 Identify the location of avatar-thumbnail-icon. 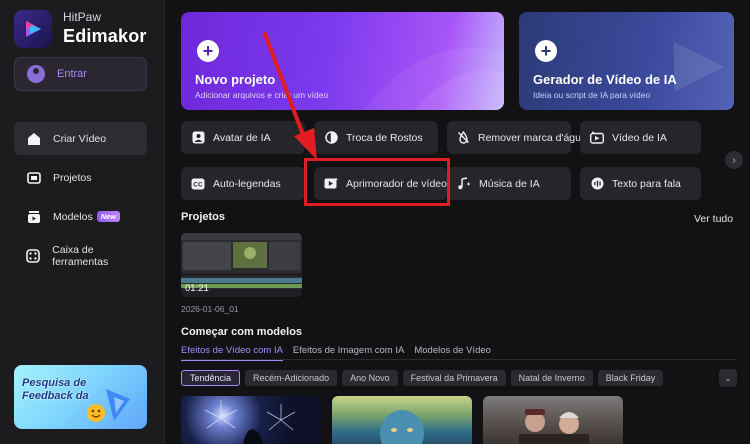
(402, 427).